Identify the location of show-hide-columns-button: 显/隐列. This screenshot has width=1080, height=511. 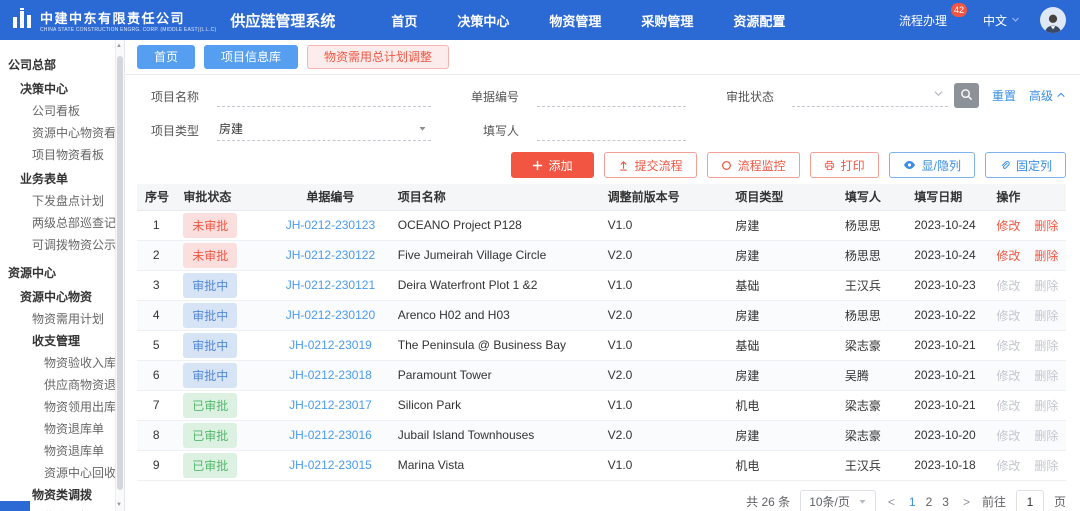
(931, 165).